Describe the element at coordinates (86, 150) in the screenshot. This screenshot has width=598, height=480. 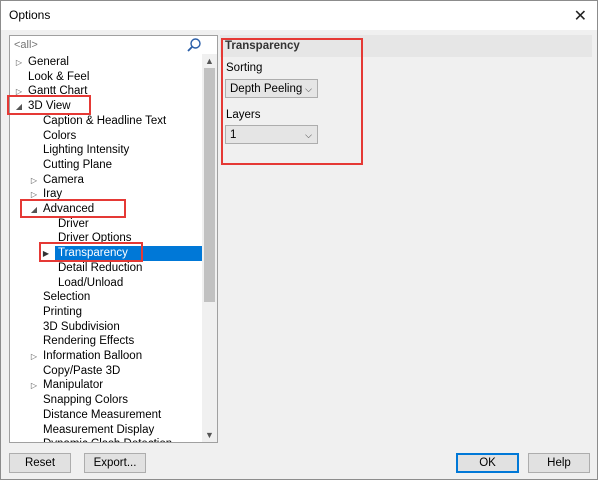
I see `tree-item-label: Lighting Intensity` at that location.